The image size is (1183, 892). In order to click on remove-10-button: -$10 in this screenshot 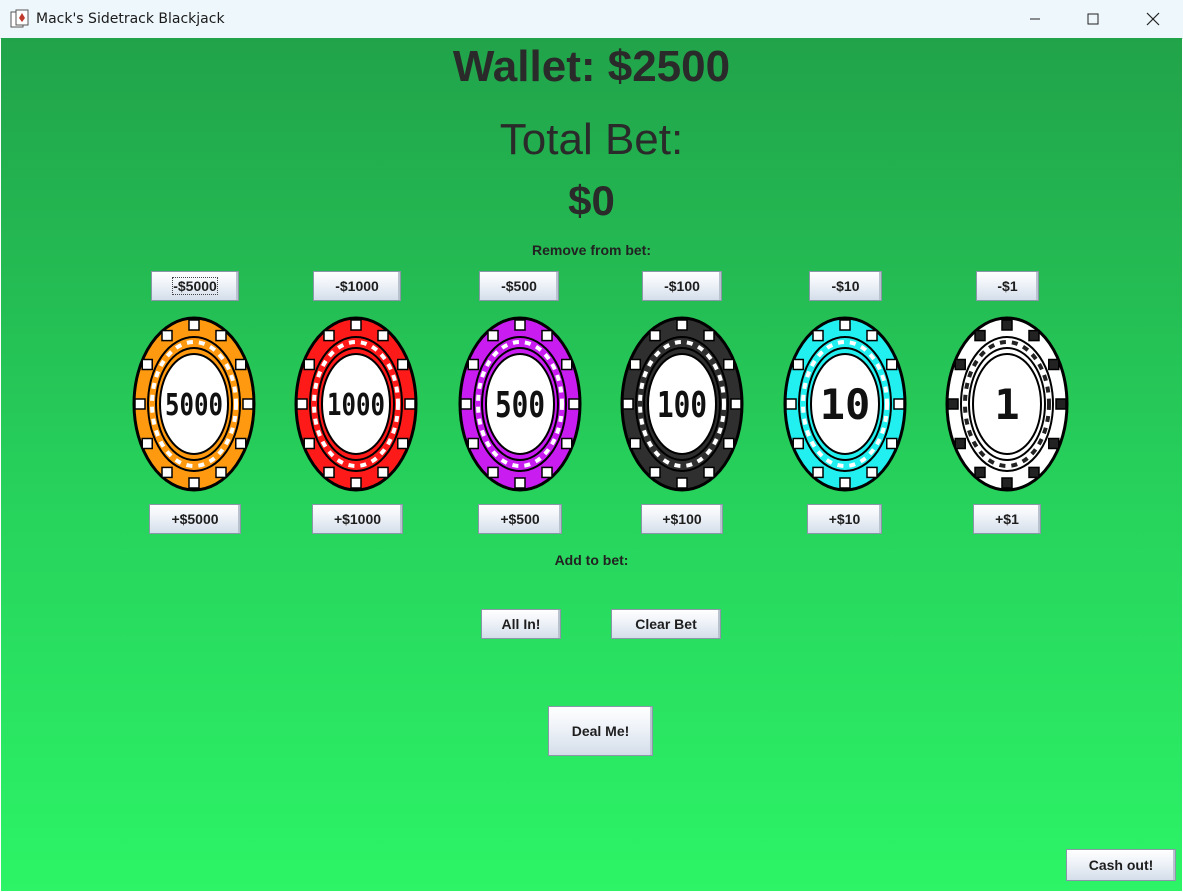, I will do `click(845, 286)`.